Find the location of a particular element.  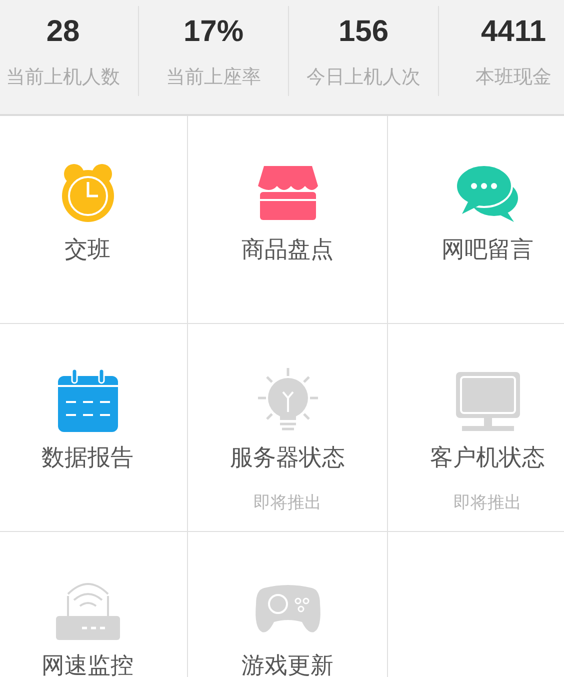

tile-label: 网吧留言 is located at coordinates (488, 250).